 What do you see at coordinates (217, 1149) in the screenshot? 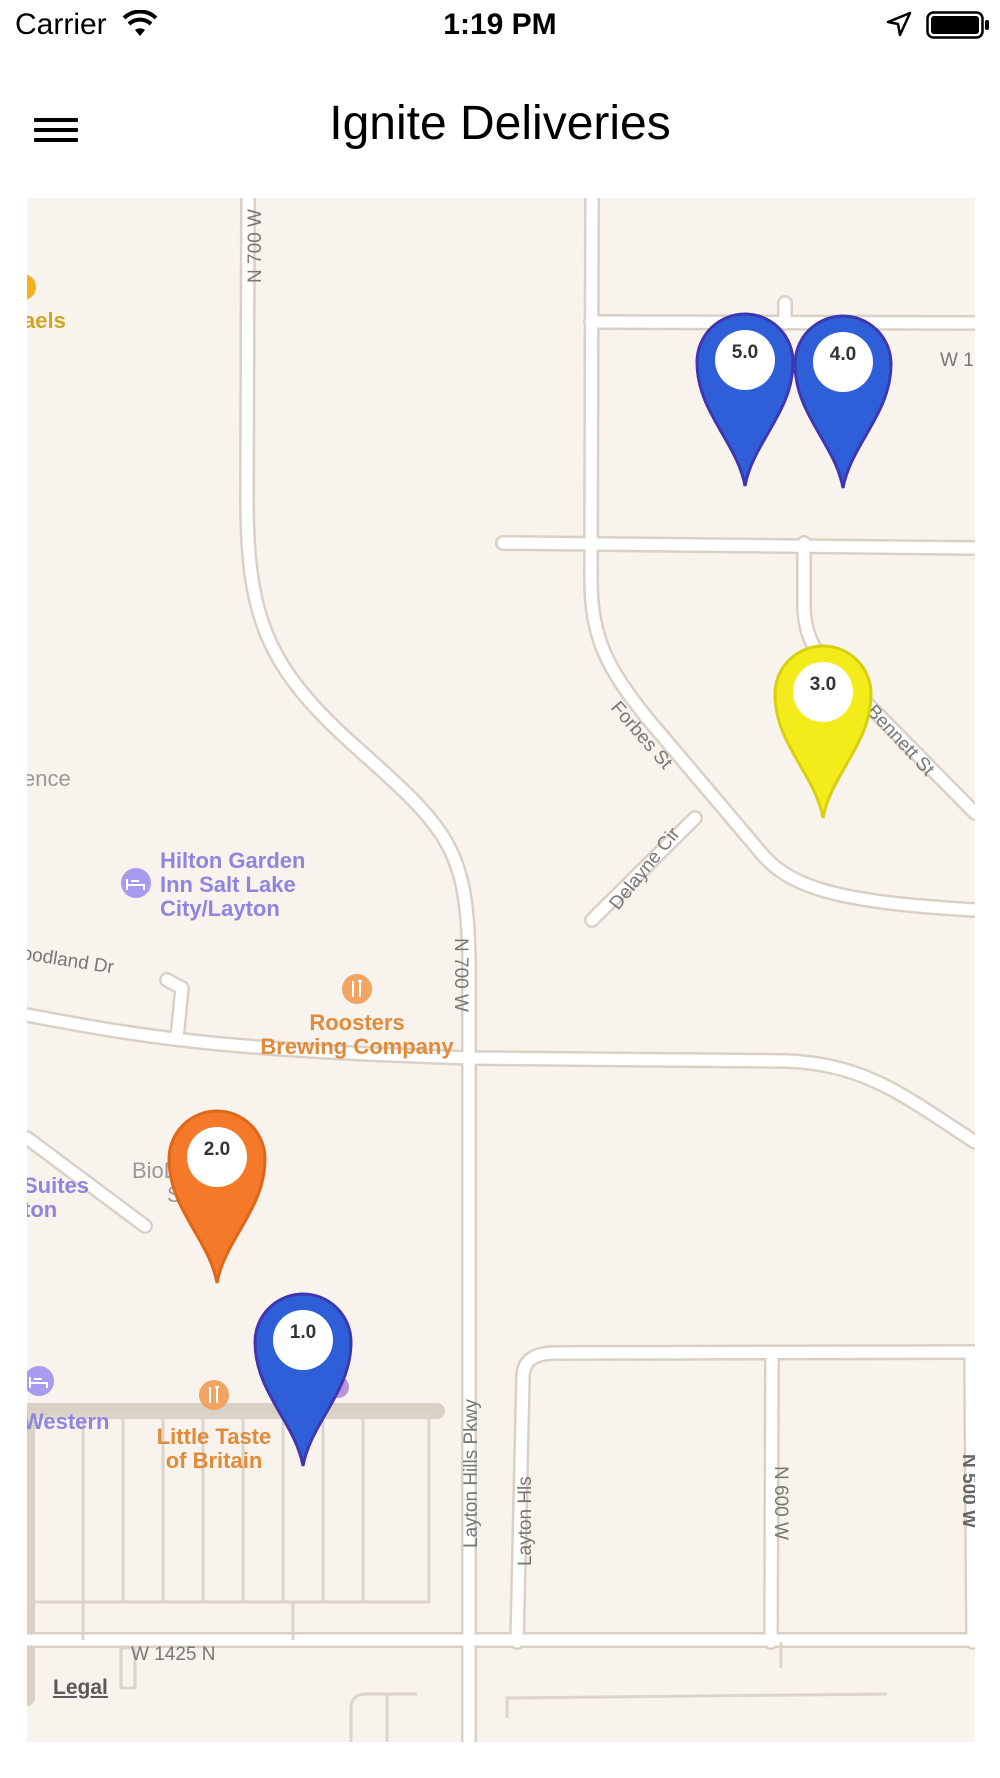
I see `marker-label: 2.0` at bounding box center [217, 1149].